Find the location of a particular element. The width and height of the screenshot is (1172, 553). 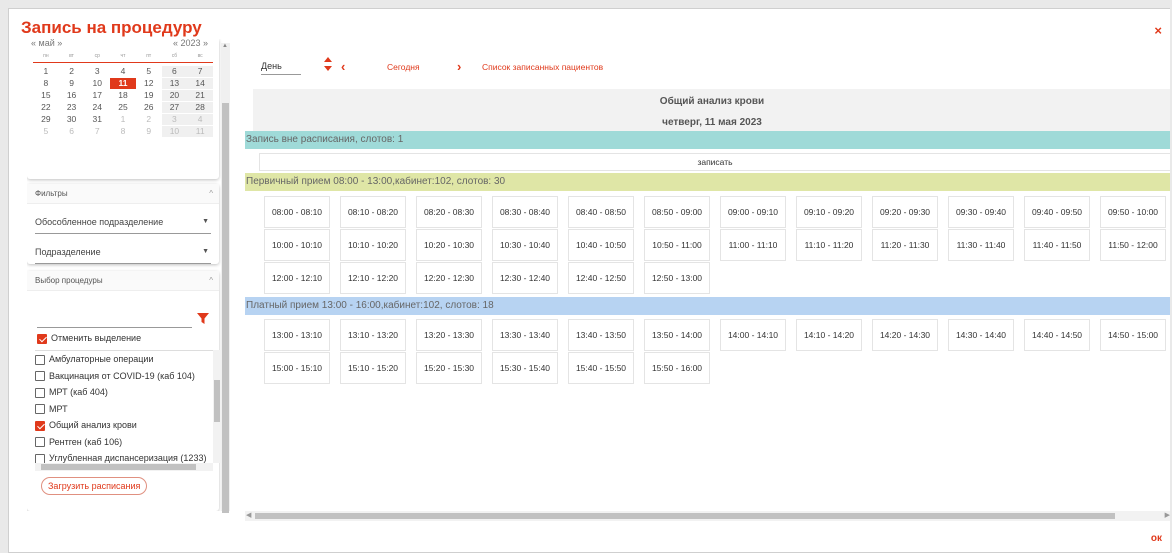

next-day-icon: › is located at coordinates (459, 66).